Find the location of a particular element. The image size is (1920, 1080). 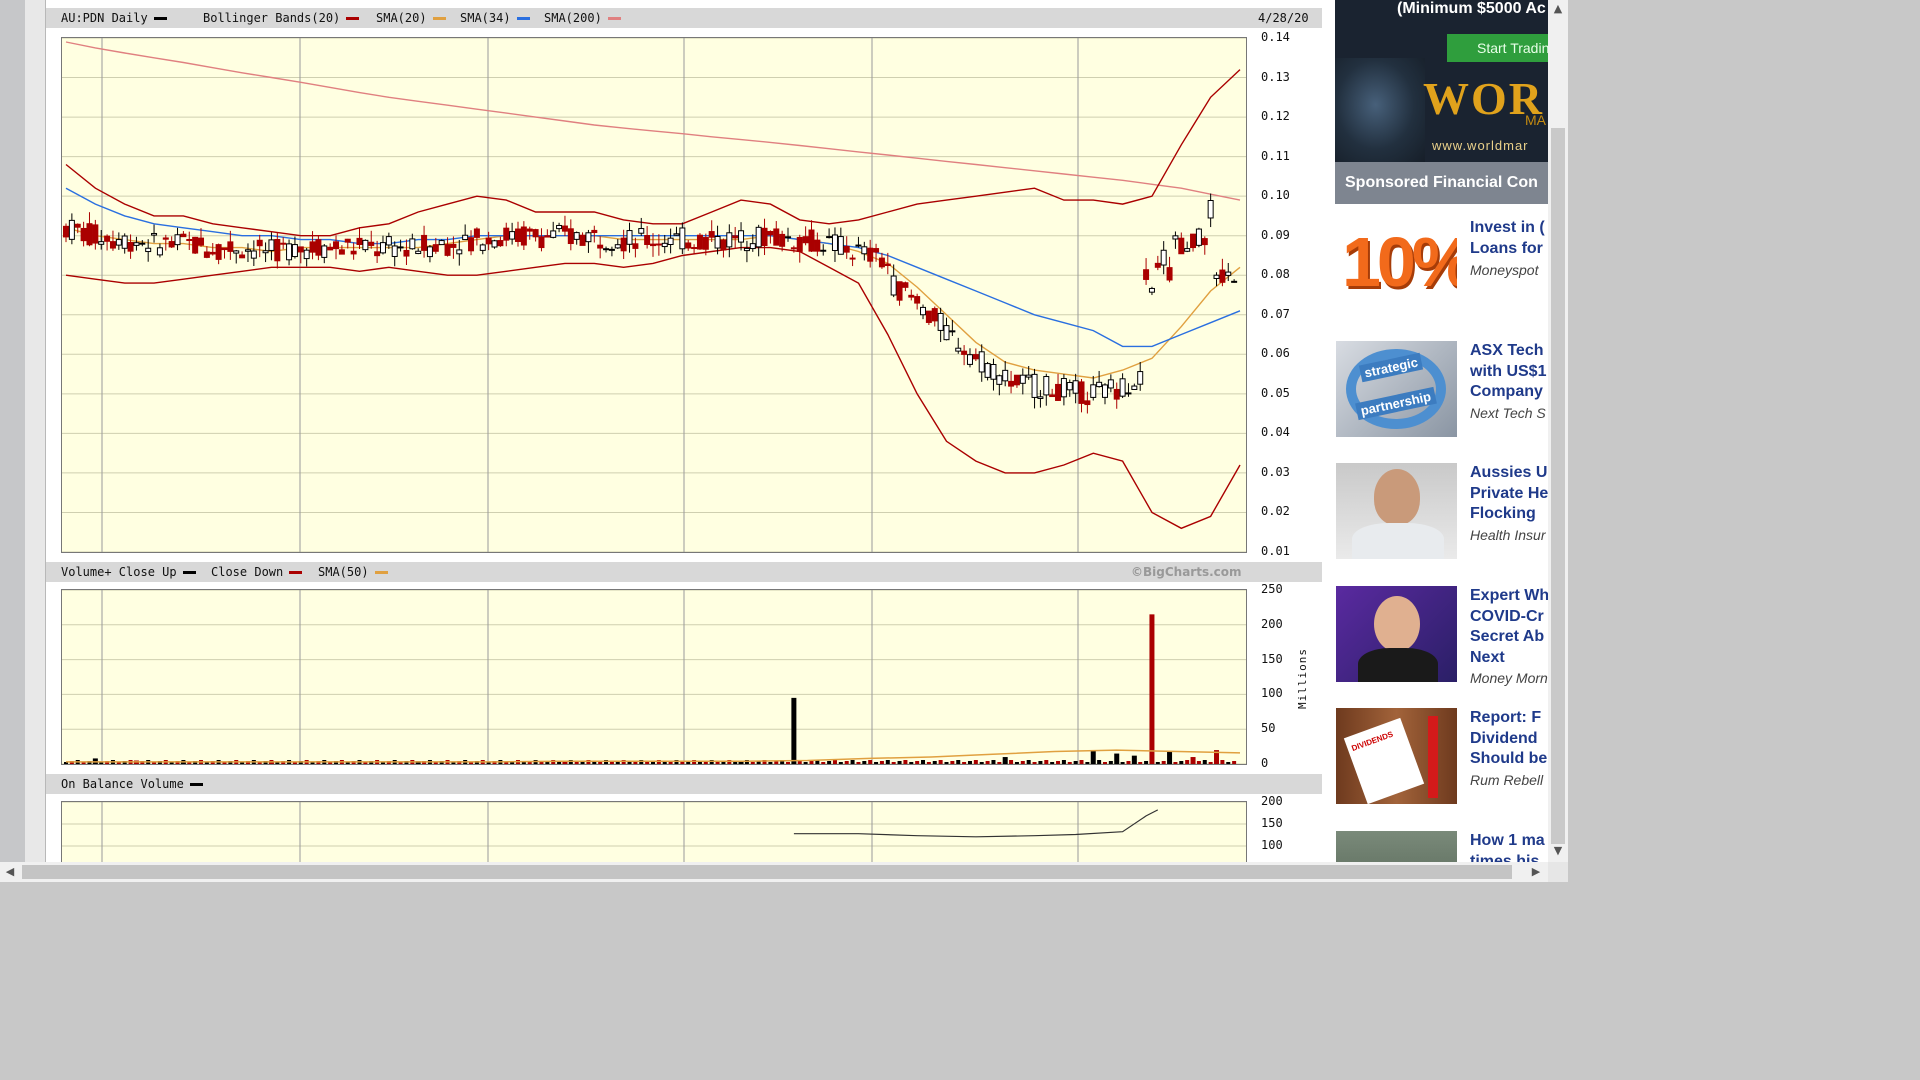

y-tick-label: 0.10 is located at coordinates (1275, 195).